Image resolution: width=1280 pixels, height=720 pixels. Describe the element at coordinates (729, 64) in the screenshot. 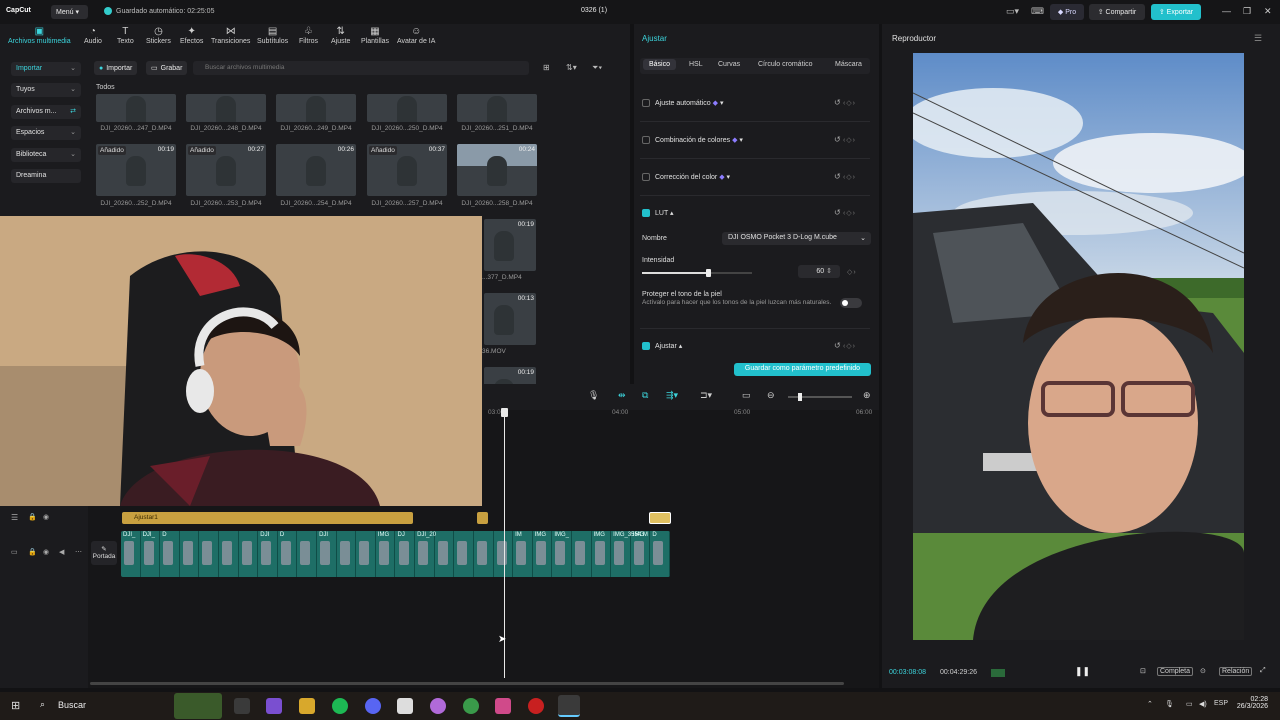

I see `tab-curves: Curvas` at that location.